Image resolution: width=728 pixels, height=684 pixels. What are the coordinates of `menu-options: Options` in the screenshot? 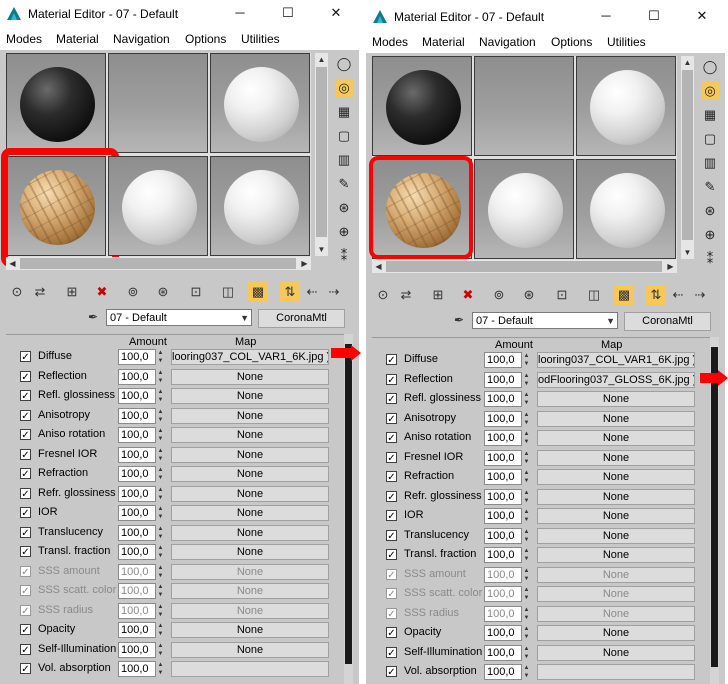 It's located at (205, 39).